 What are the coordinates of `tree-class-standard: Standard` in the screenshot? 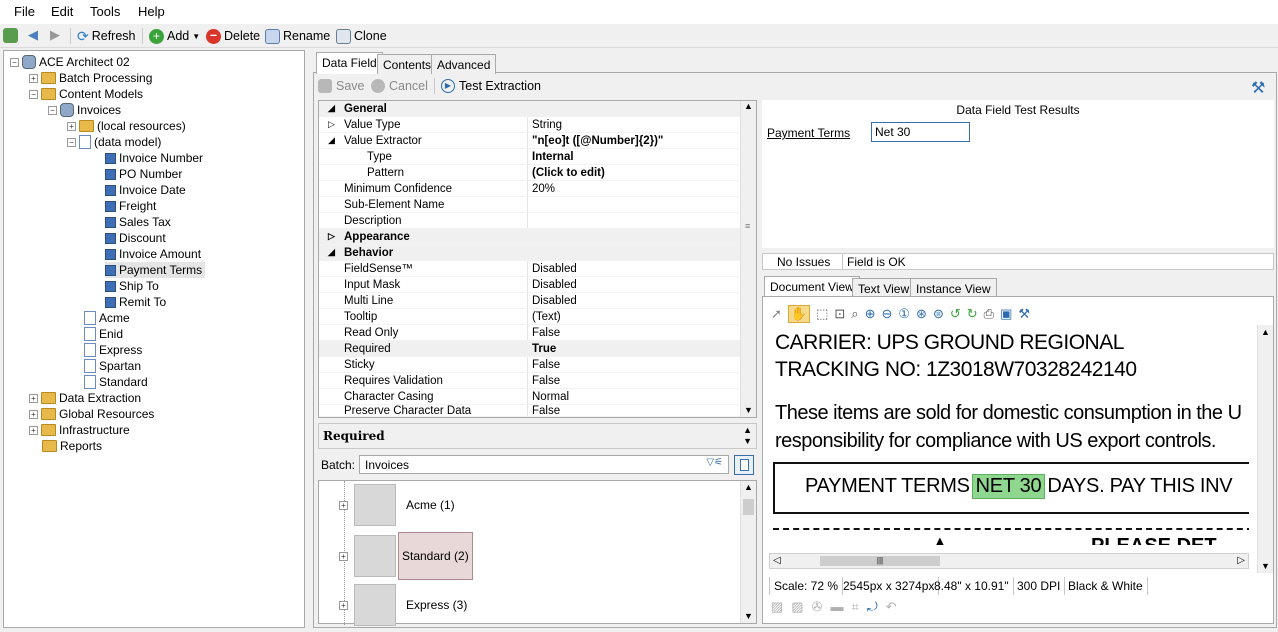 It's located at (116, 382).